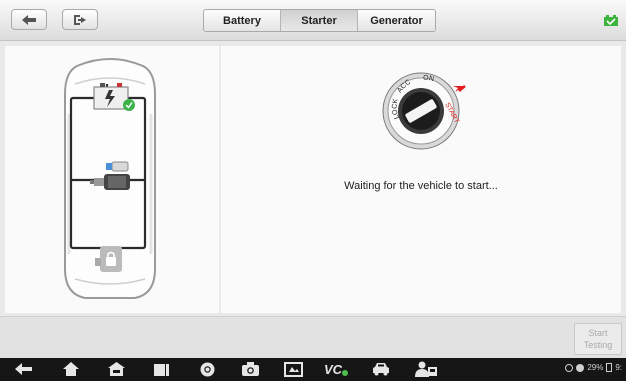  Describe the element at coordinates (116, 369) in the screenshot. I see `car-home-icon` at that location.